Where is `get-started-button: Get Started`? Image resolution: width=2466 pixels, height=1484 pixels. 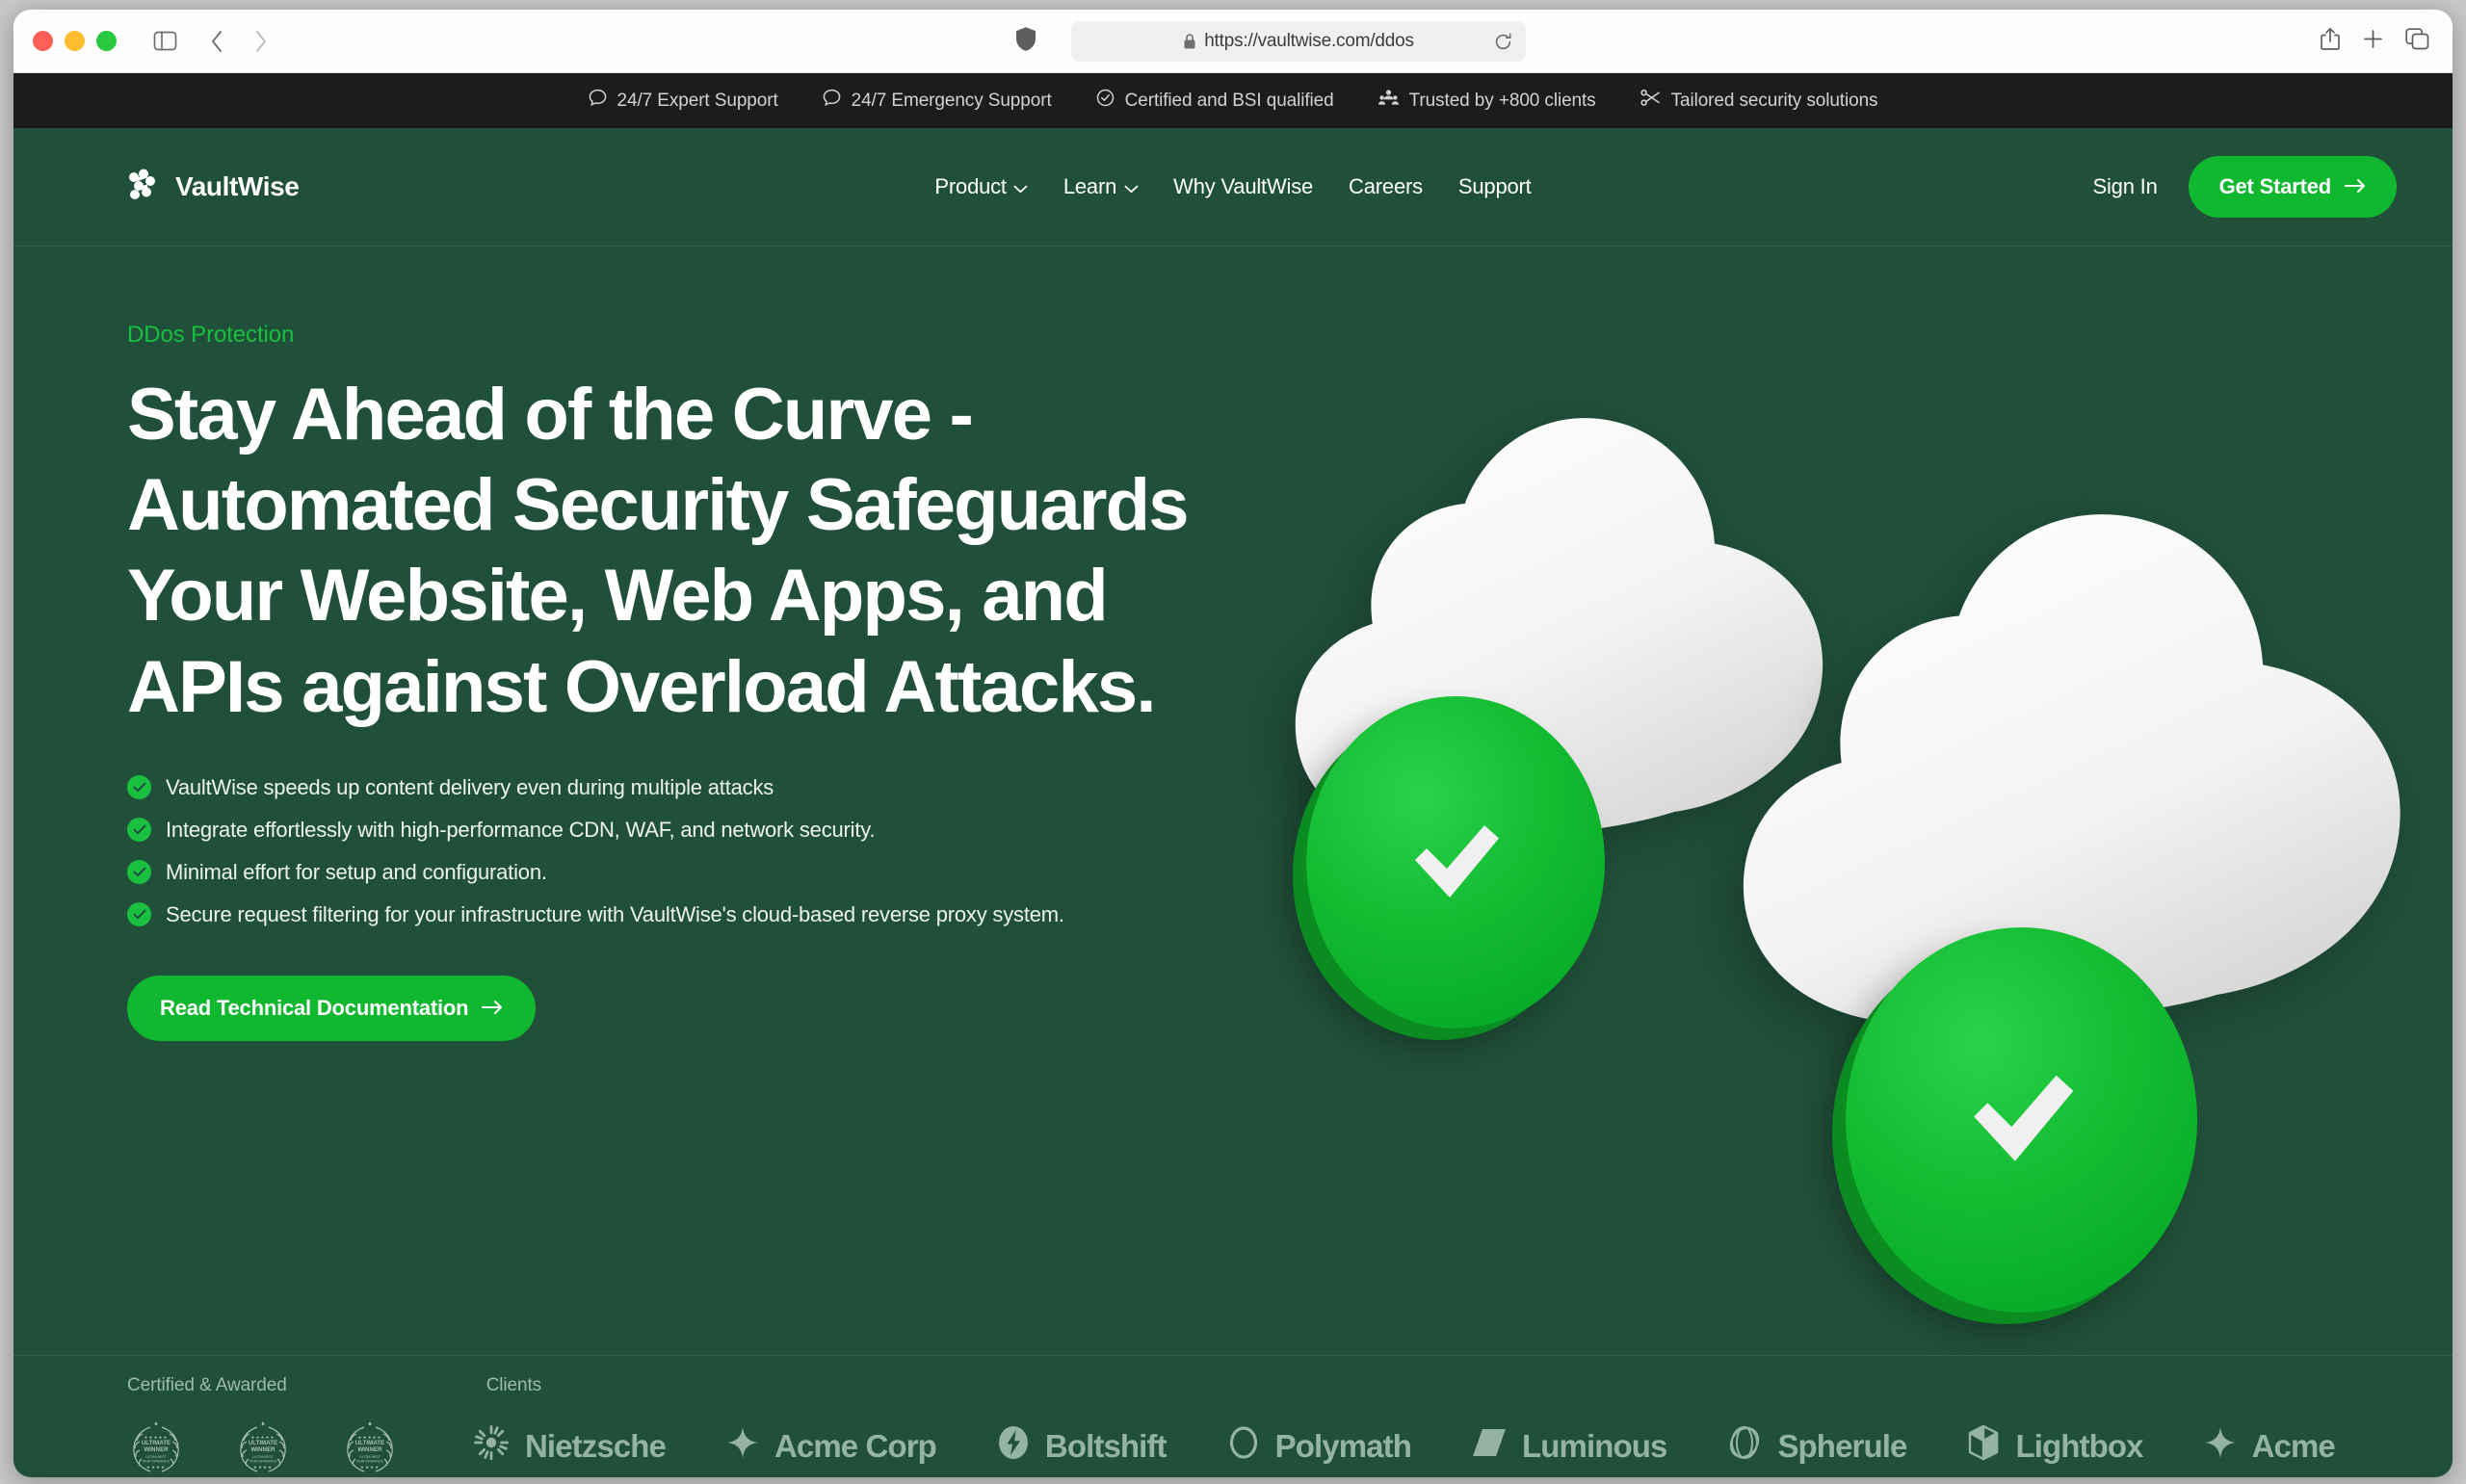 get-started-button: Get Started is located at coordinates (2292, 187).